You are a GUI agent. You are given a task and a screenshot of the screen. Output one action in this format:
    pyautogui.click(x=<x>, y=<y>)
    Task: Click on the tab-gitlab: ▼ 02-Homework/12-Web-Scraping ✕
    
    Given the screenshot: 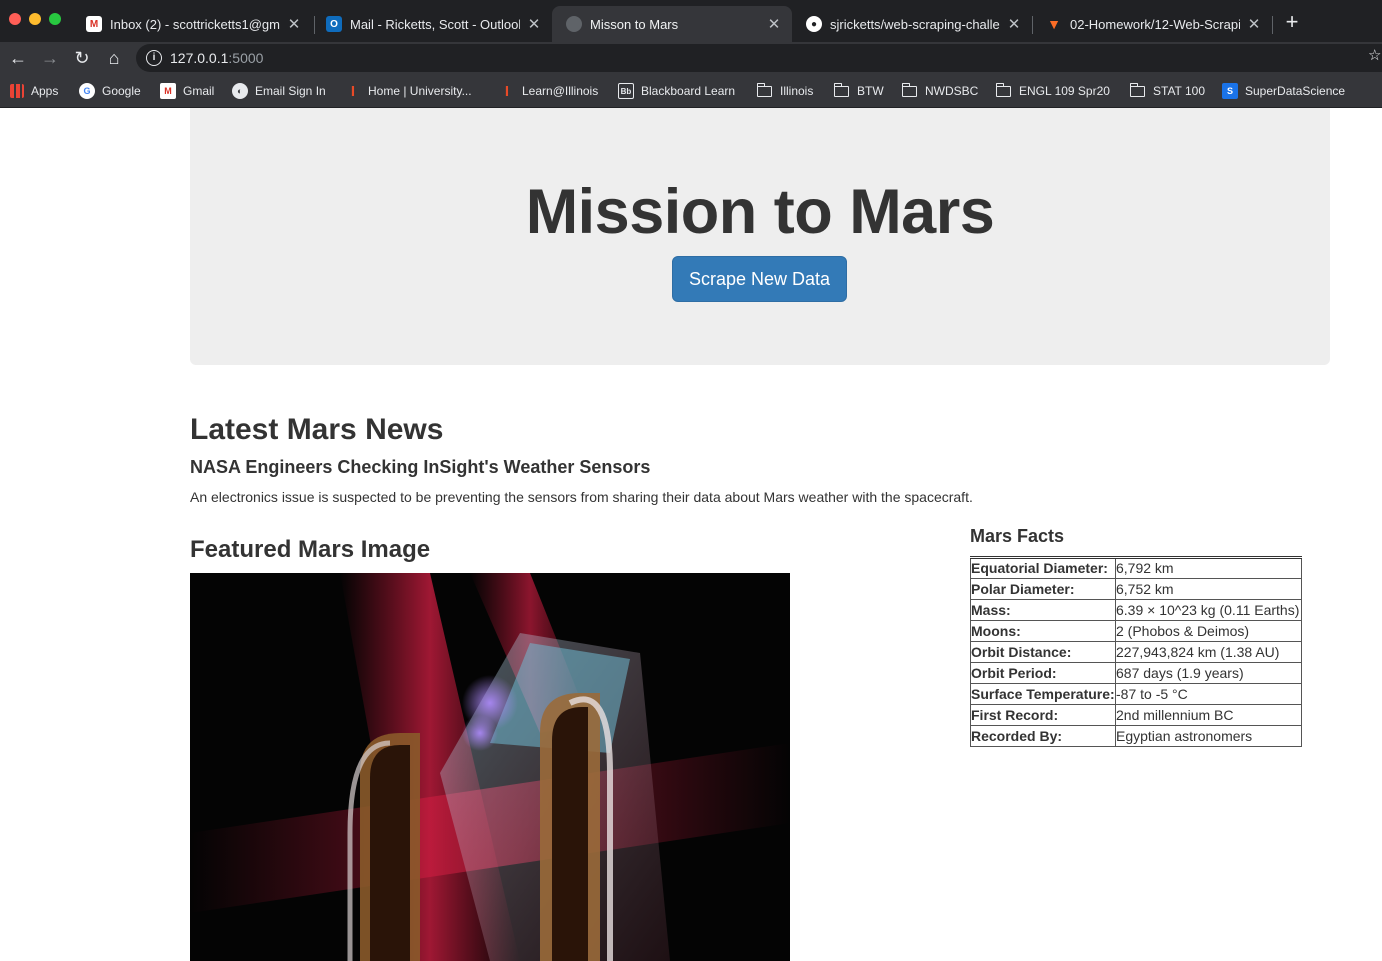 What is the action you would take?
    pyautogui.click(x=1152, y=24)
    